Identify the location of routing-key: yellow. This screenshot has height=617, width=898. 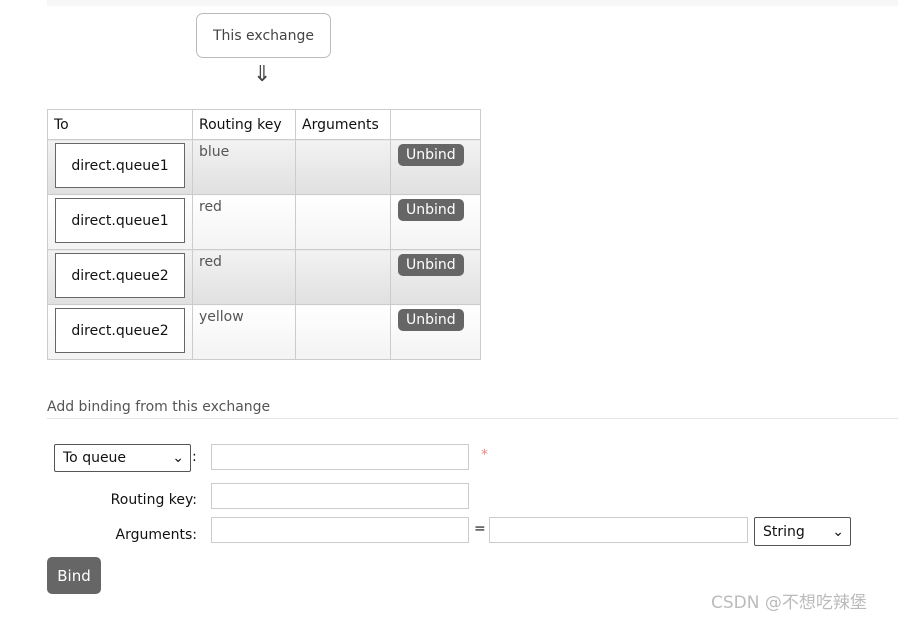
(221, 317).